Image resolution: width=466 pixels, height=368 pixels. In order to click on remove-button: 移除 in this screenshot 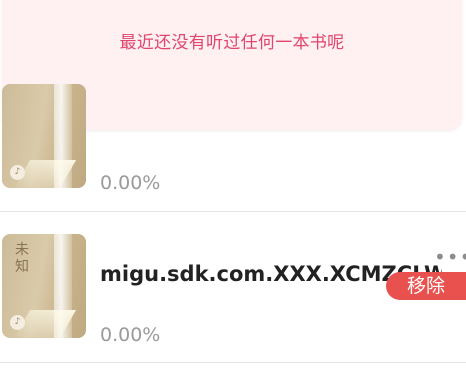, I will do `click(426, 286)`.